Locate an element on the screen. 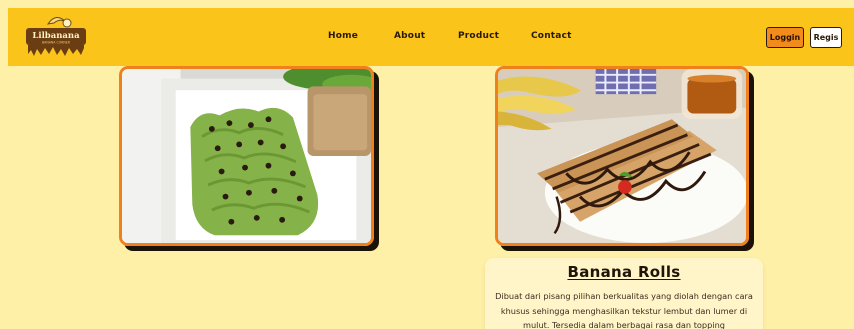 This screenshot has height=329, width=854. login-button: Loggin is located at coordinates (785, 37).